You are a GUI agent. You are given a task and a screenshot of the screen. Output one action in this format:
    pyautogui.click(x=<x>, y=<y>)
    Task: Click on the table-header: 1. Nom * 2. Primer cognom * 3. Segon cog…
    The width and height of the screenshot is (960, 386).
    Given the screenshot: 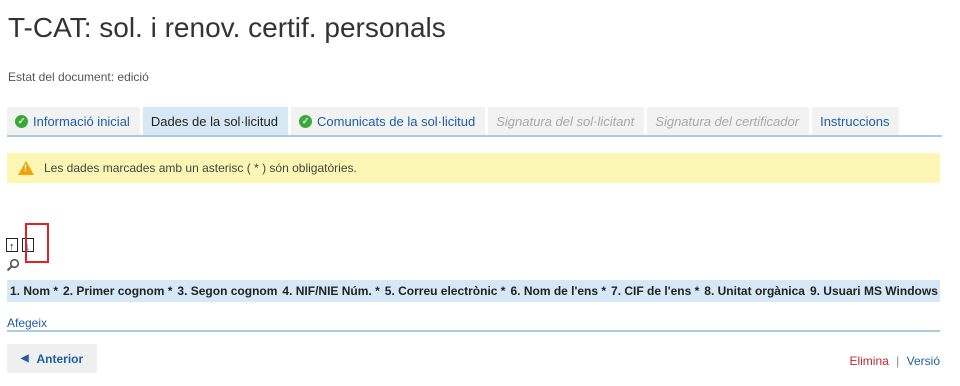 What is the action you would take?
    pyautogui.click(x=473, y=291)
    